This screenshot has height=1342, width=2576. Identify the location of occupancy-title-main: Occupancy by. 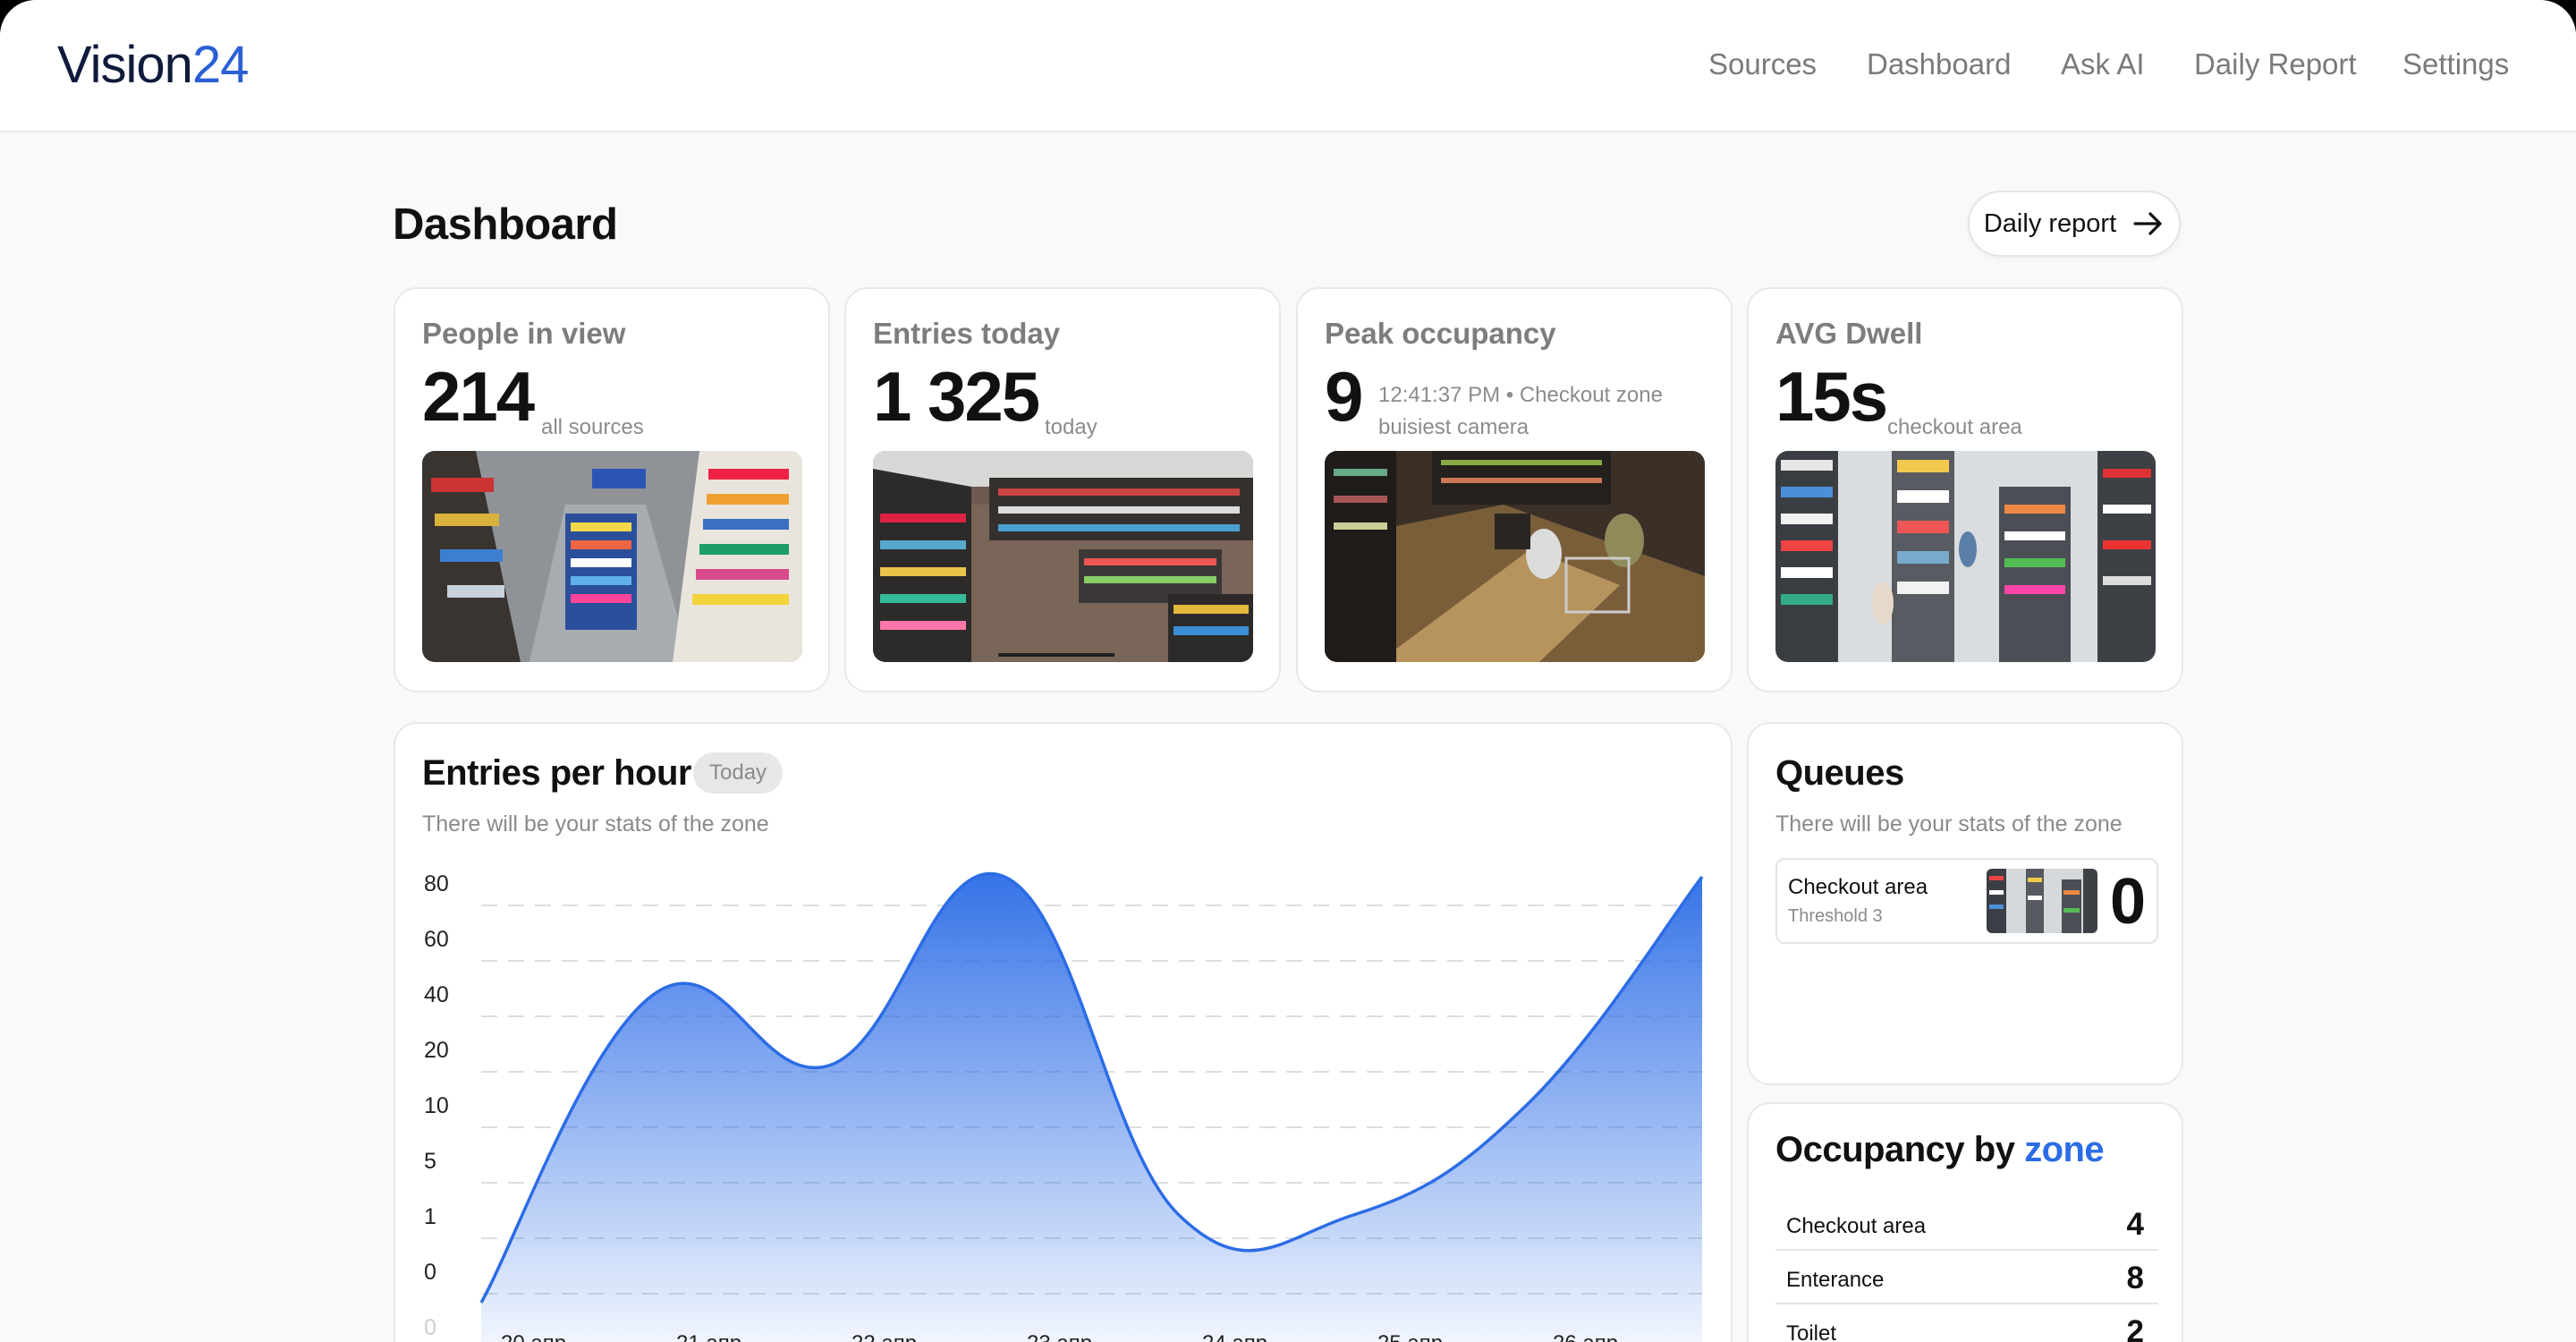
(1895, 1150).